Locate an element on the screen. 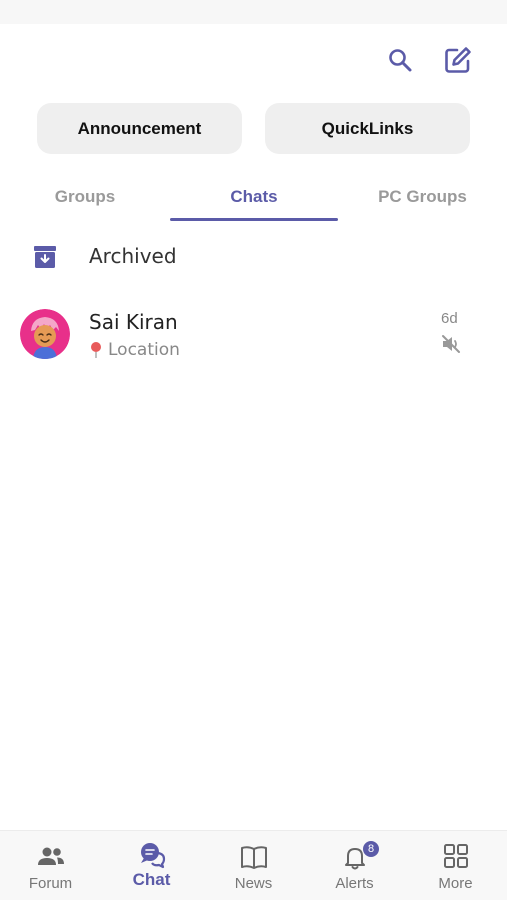 Image resolution: width=507 pixels, height=900 pixels. location-pin-icon is located at coordinates (96, 350).